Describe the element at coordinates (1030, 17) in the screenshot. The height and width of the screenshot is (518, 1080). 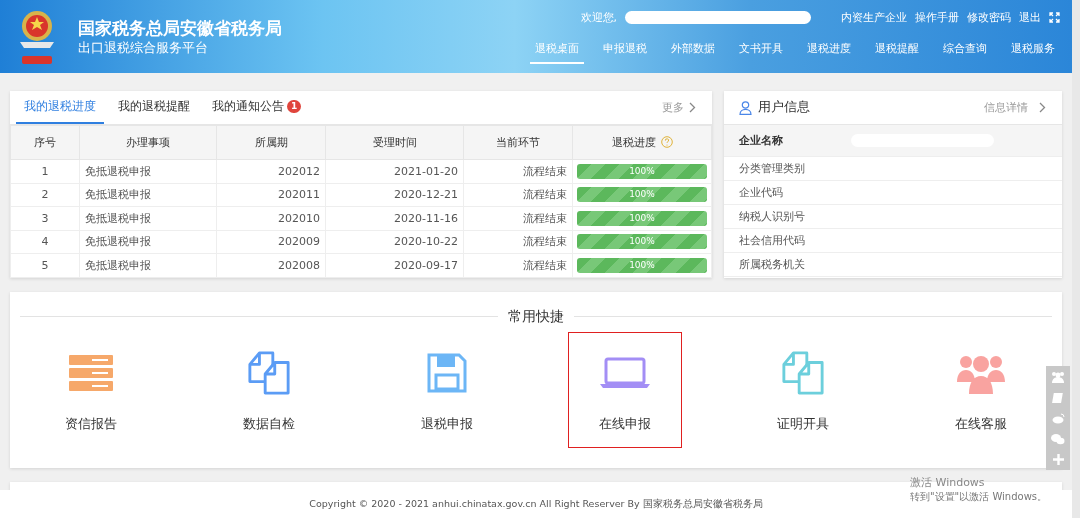
I see `header-link: 退出` at that location.